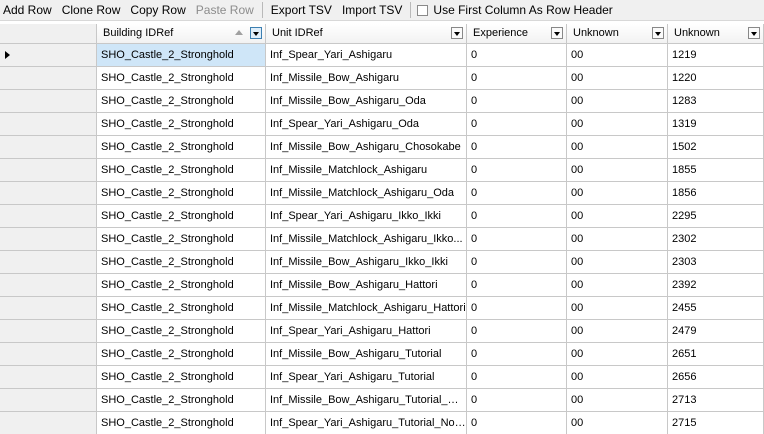 The image size is (764, 434). Describe the element at coordinates (366, 101) in the screenshot. I see `unit-idref-cell: Inf_Missile_Bow_Ashigaru_Oda` at that location.